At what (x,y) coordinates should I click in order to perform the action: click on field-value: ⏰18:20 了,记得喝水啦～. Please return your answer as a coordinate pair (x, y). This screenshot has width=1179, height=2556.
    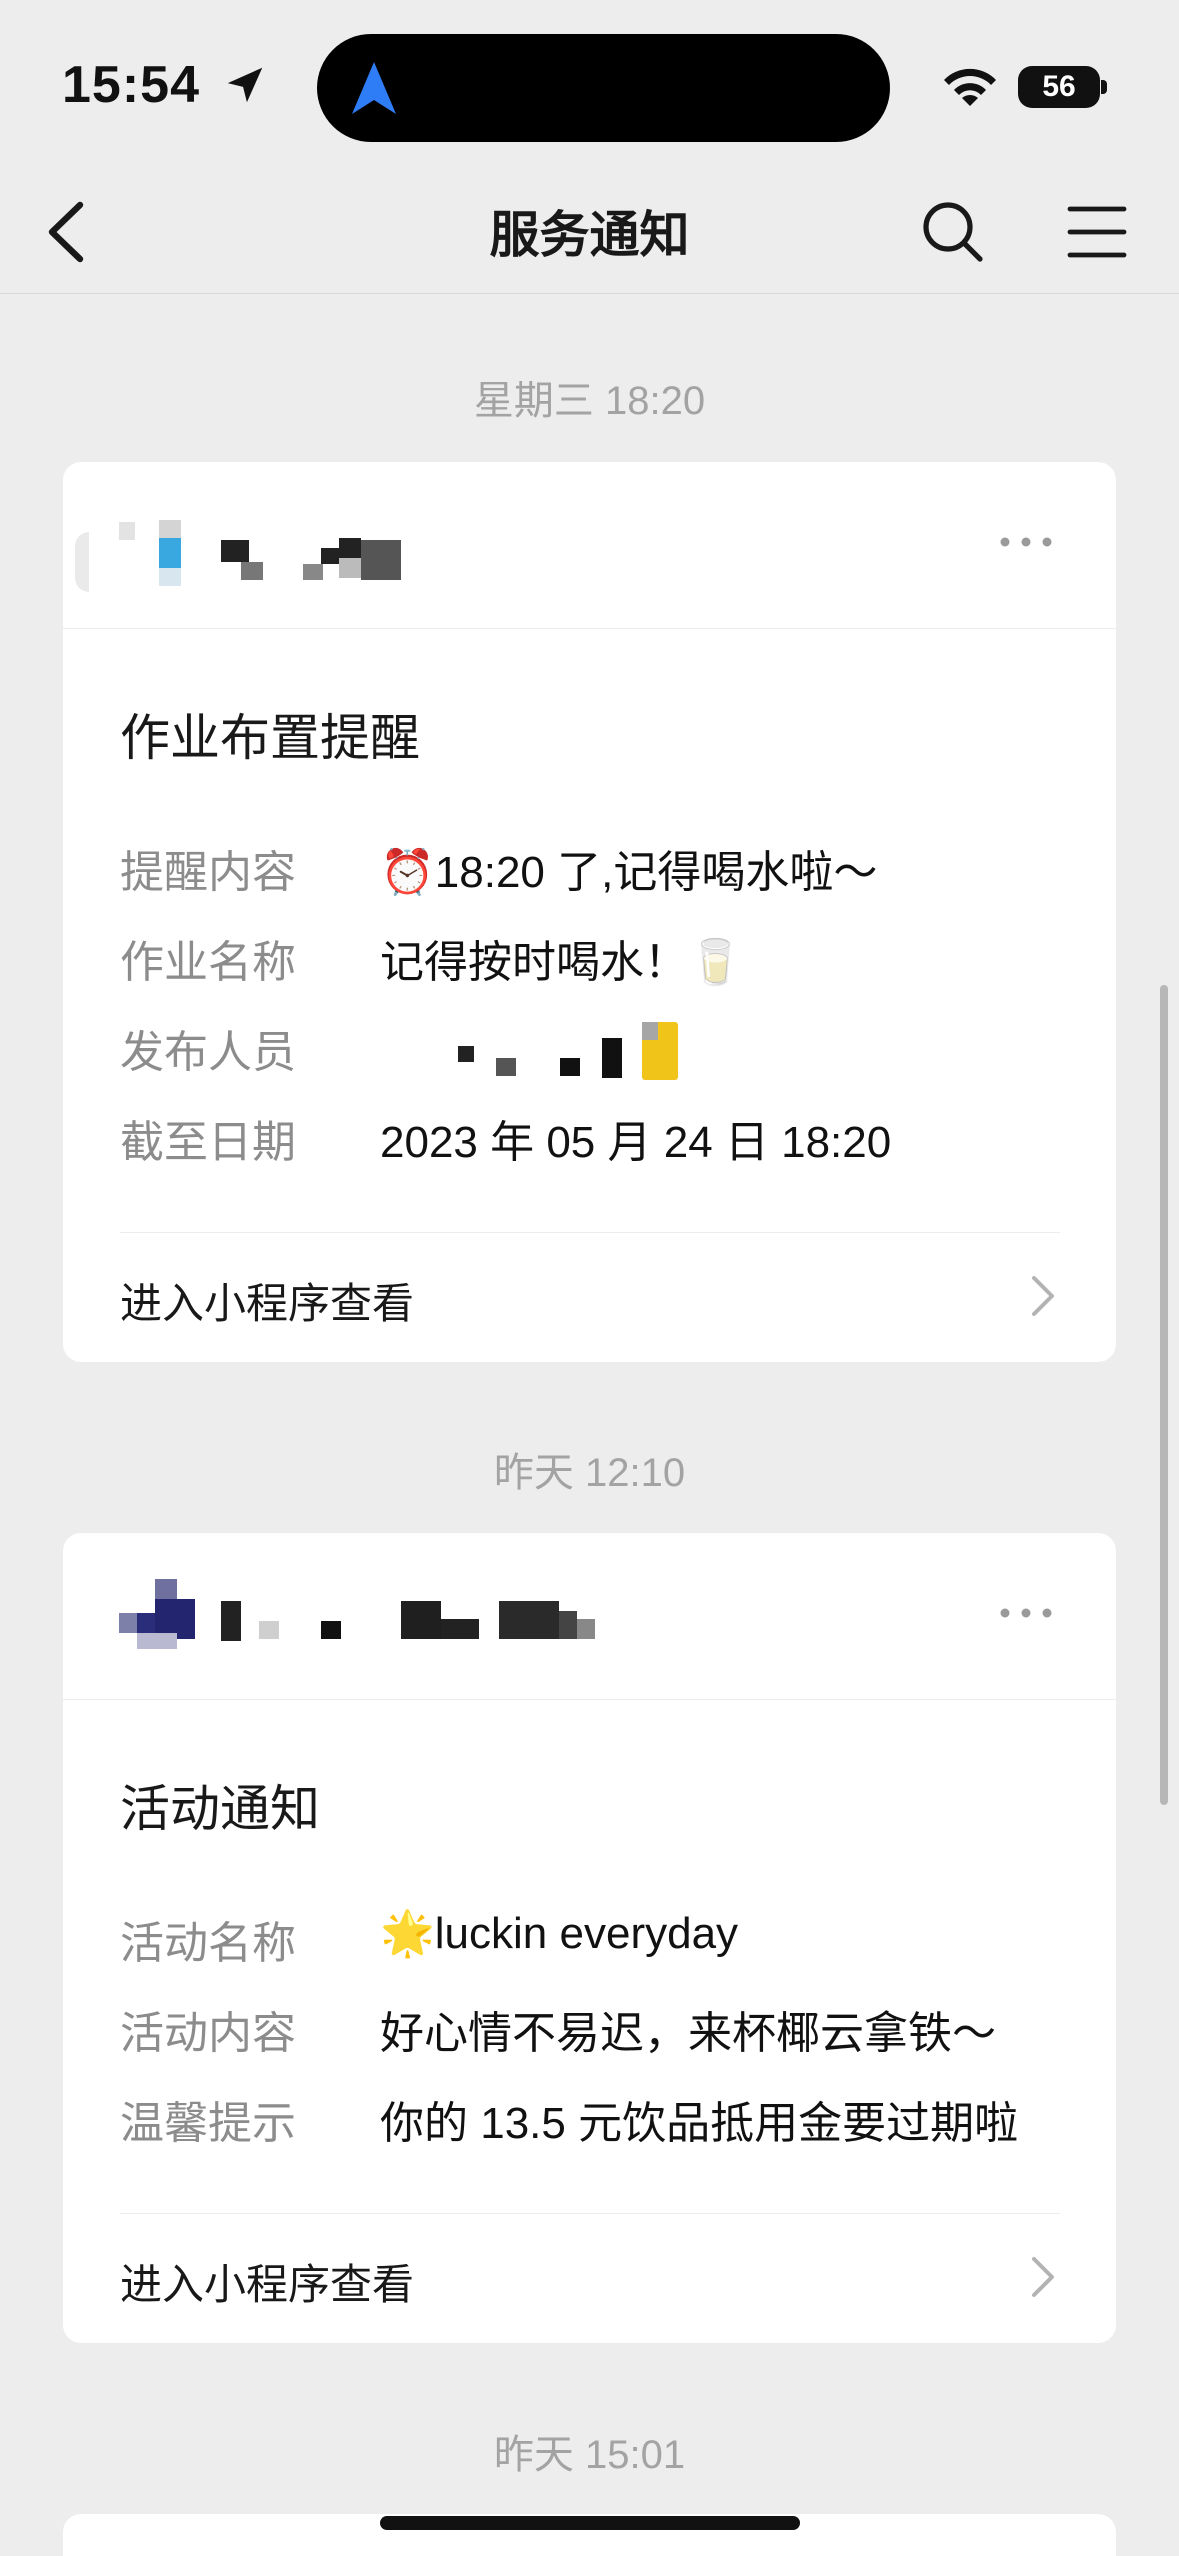
    Looking at the image, I should click on (629, 872).